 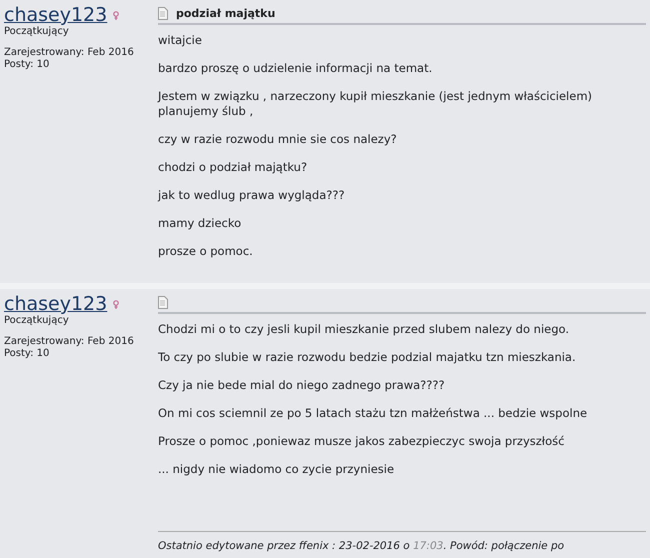 I want to click on post-title: podział majątku, so click(x=226, y=13).